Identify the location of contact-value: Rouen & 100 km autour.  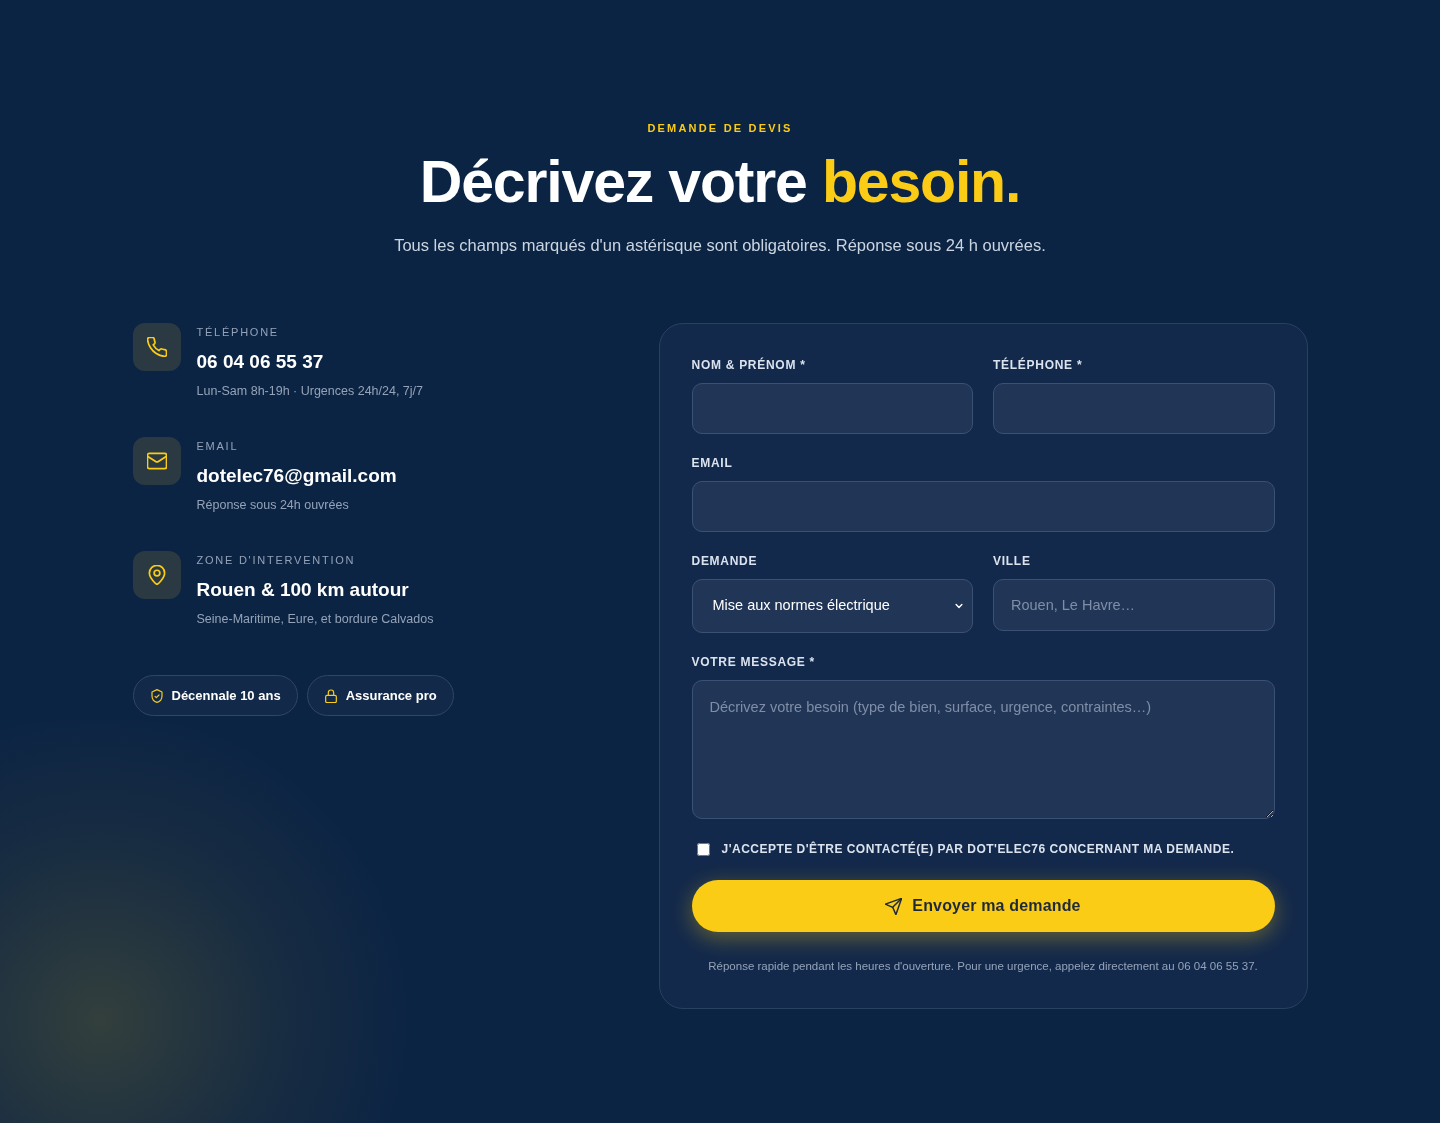
(303, 590).